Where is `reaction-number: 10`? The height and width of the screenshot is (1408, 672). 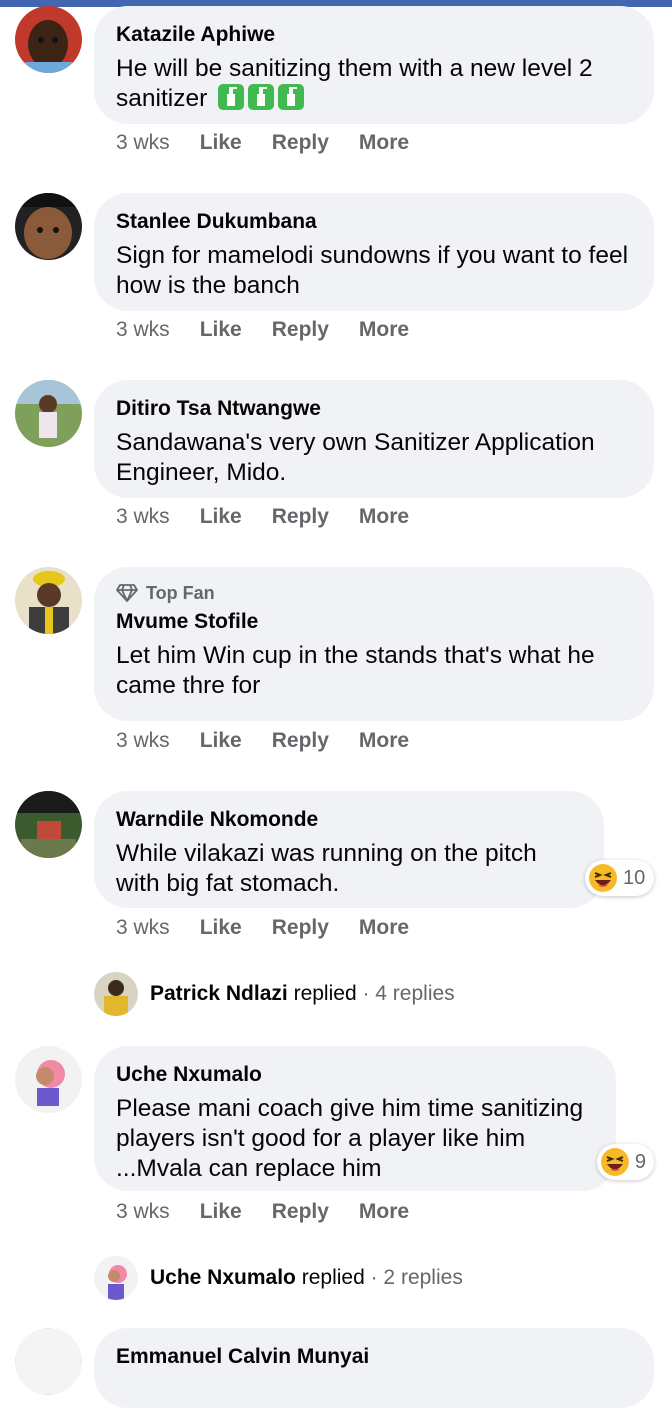
reaction-number: 10 is located at coordinates (634, 877).